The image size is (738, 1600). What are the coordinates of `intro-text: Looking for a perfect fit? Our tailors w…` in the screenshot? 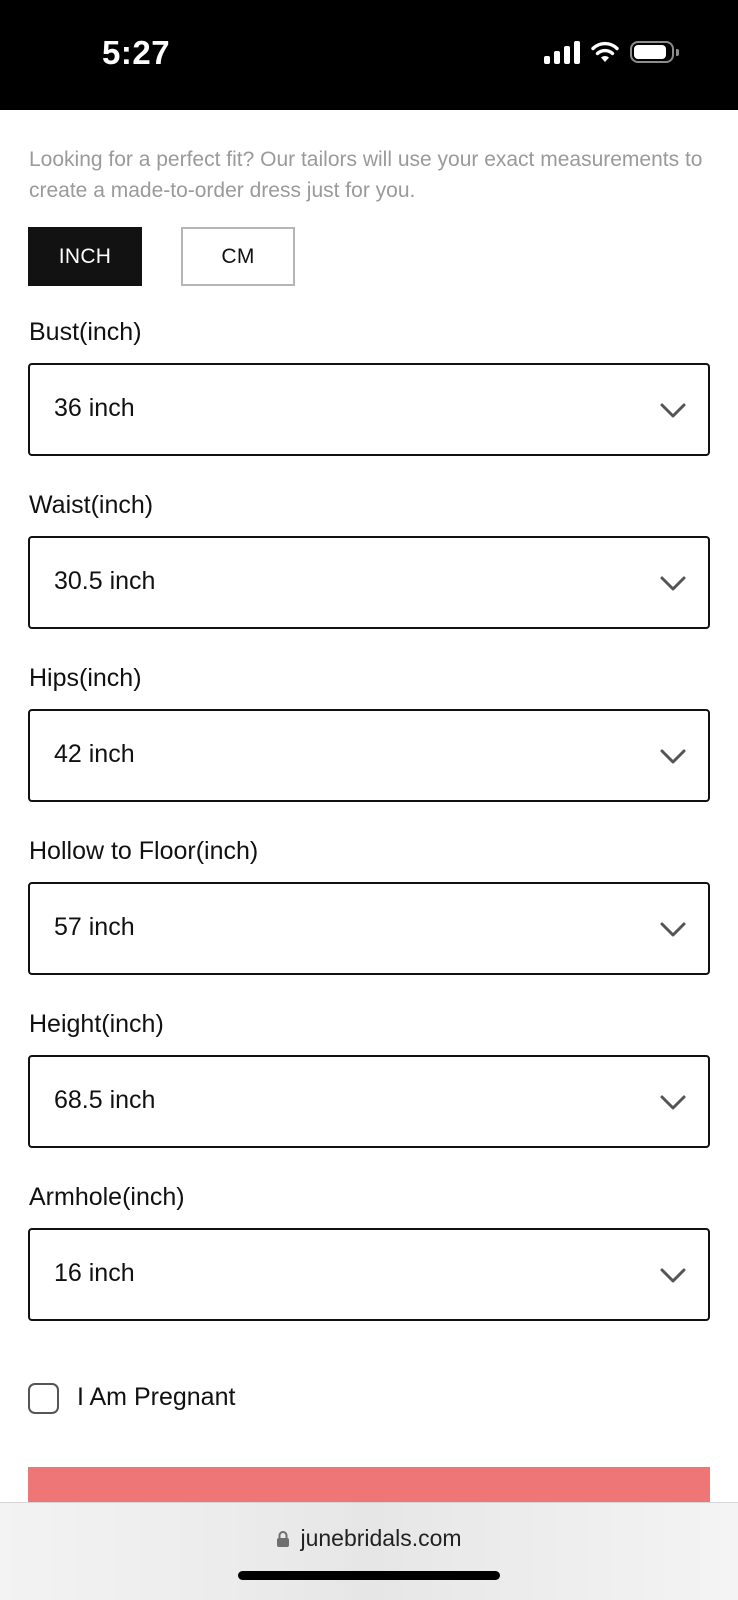 It's located at (366, 175).